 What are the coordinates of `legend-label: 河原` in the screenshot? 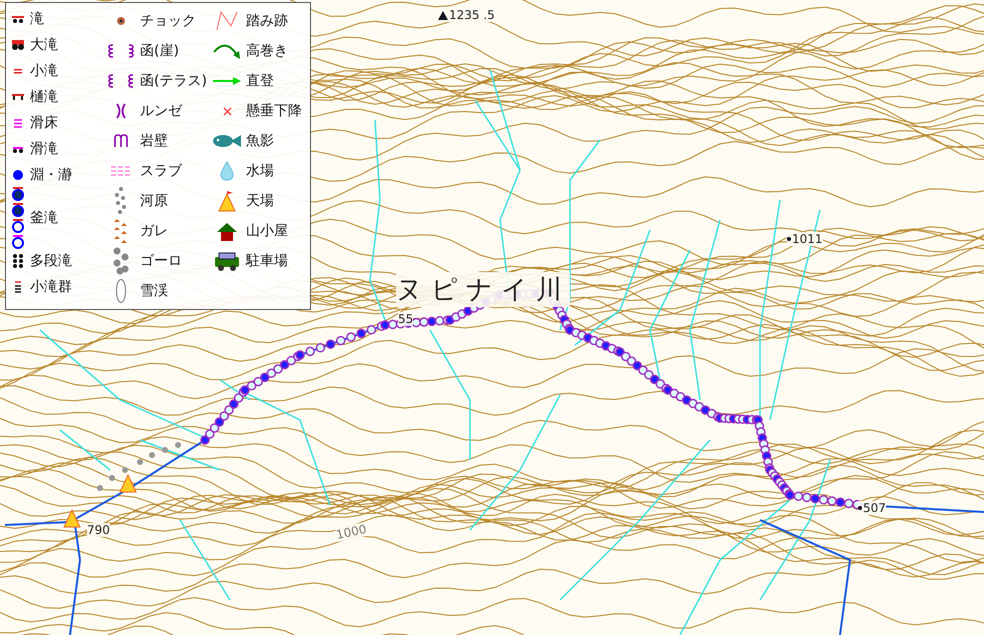 It's located at (154, 201).